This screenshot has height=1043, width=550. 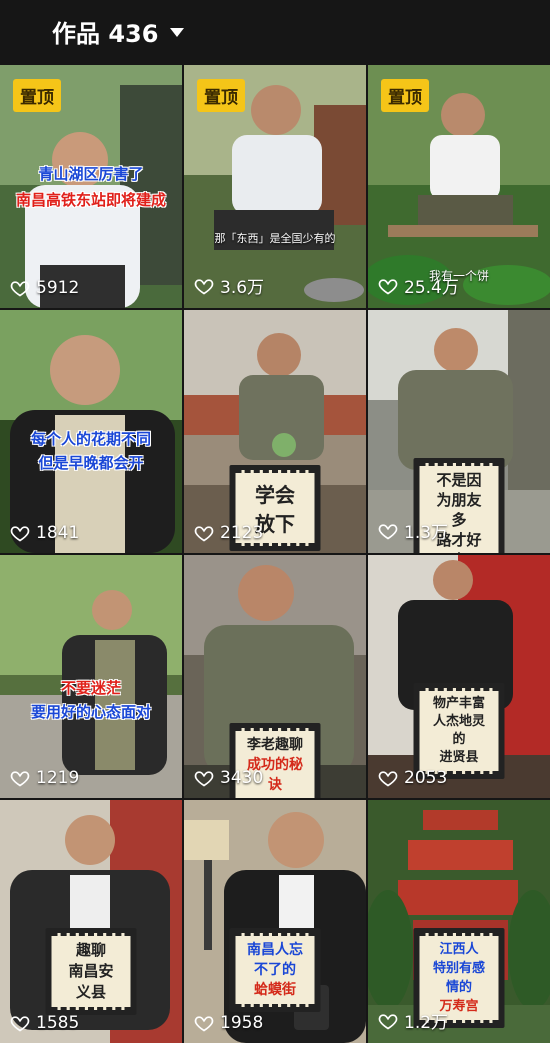 What do you see at coordinates (58, 533) in the screenshot?
I see `view-count: 1841` at bounding box center [58, 533].